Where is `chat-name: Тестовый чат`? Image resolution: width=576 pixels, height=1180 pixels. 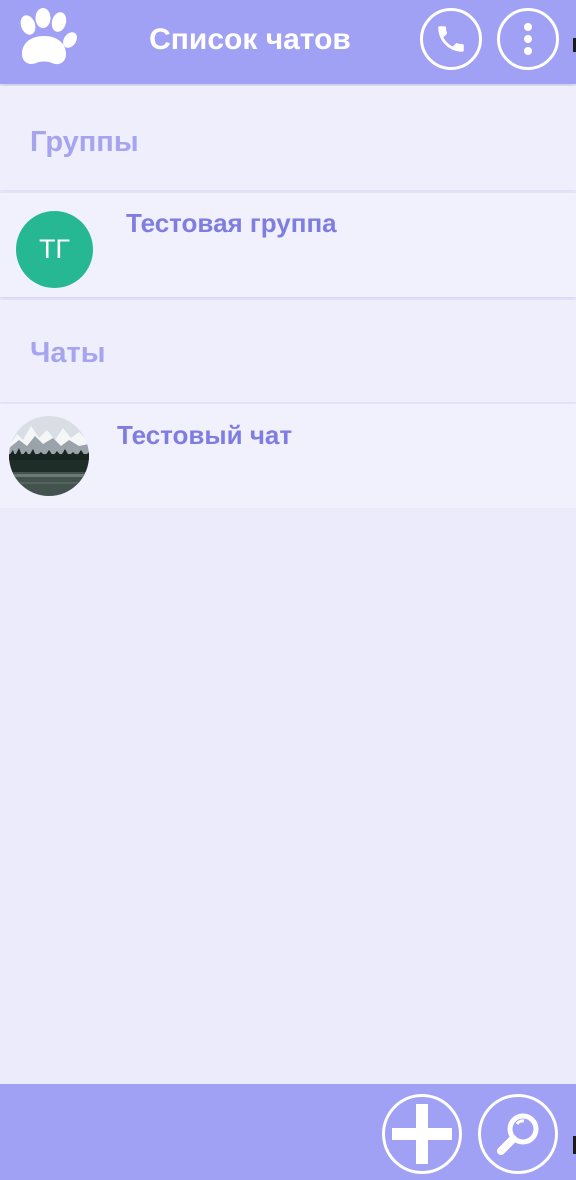
chat-name: Тестовый чат is located at coordinates (205, 435).